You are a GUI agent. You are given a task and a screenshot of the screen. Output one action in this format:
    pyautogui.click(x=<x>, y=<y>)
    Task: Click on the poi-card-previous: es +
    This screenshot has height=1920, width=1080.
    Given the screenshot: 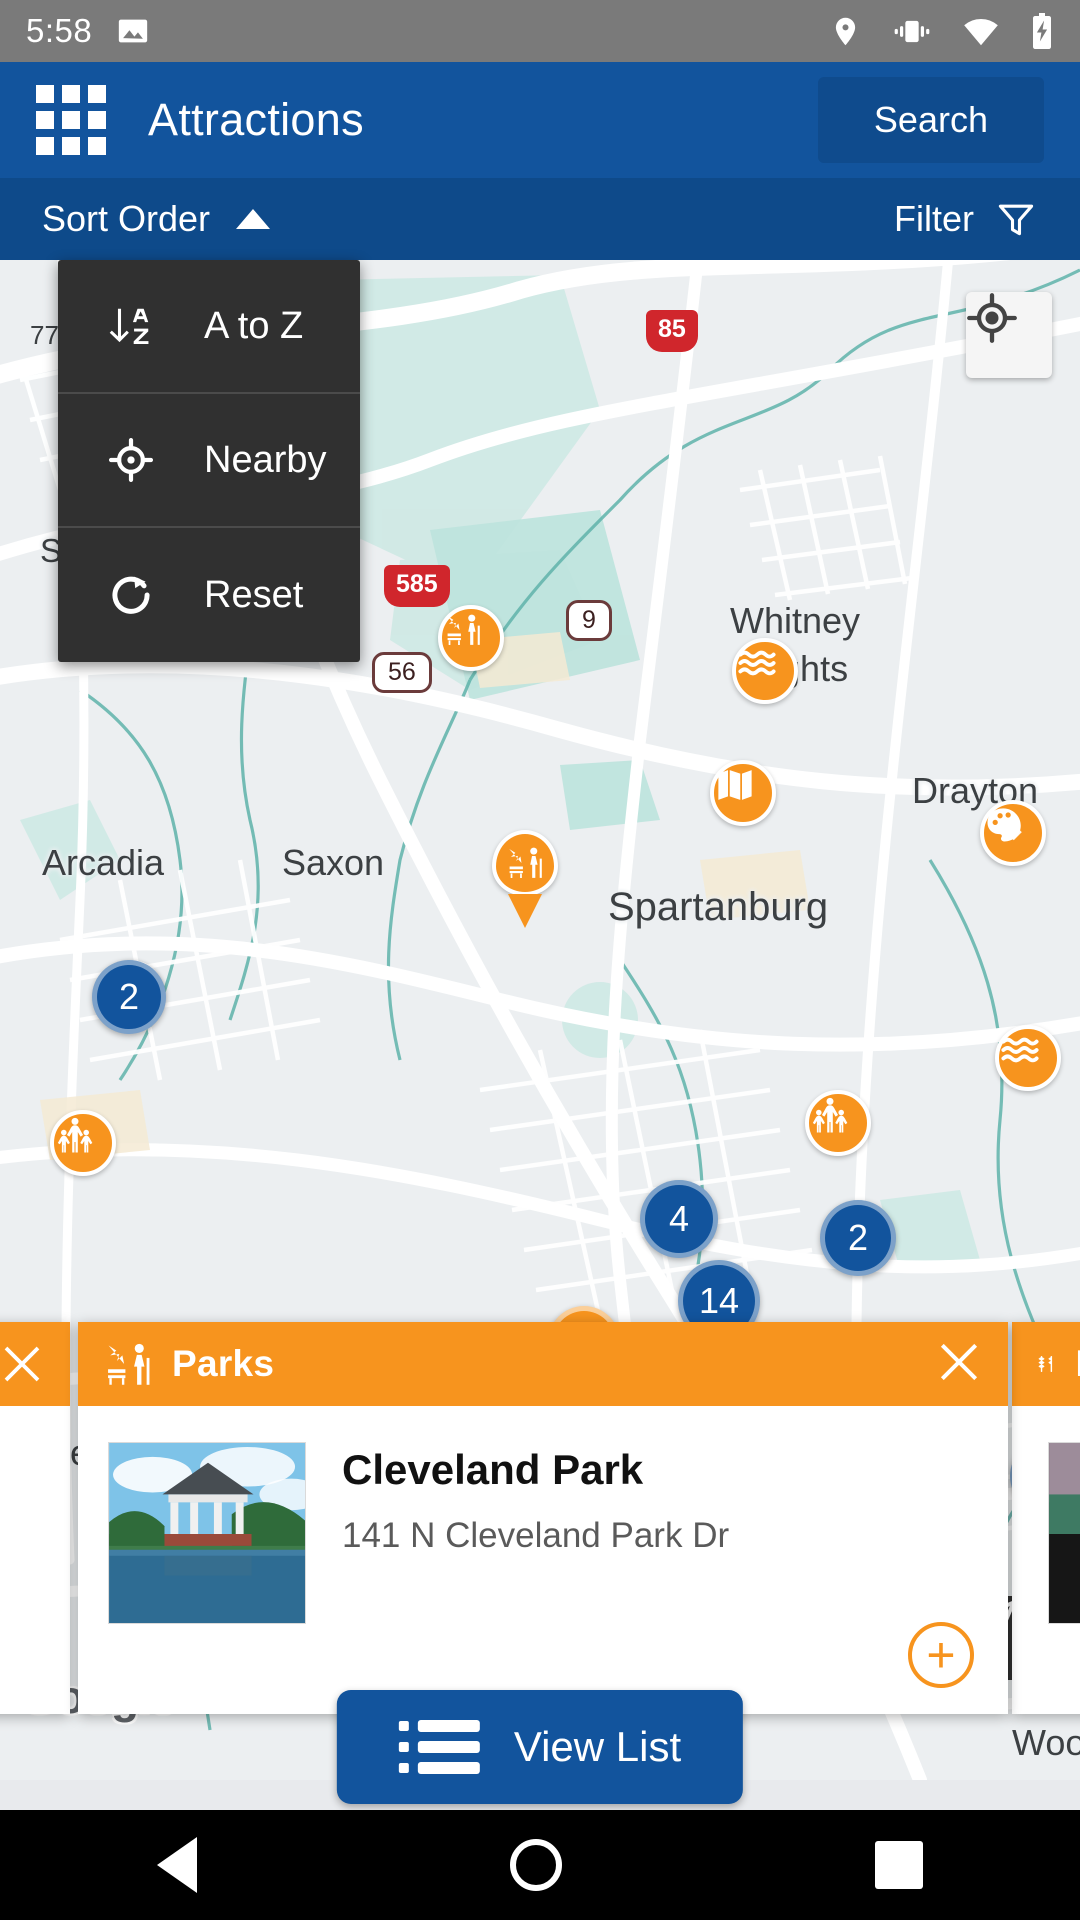 What is the action you would take?
    pyautogui.click(x=35, y=1518)
    